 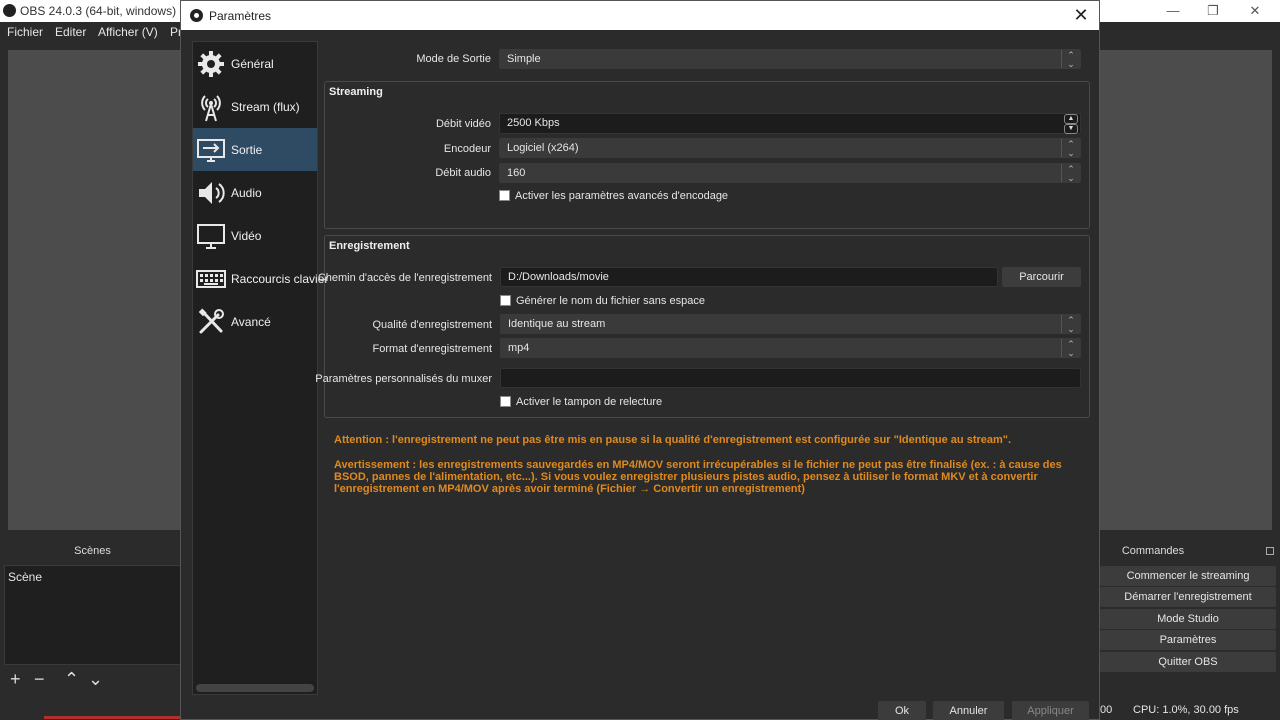 I want to click on sidebar-item-video: Vidéo, so click(x=255, y=235).